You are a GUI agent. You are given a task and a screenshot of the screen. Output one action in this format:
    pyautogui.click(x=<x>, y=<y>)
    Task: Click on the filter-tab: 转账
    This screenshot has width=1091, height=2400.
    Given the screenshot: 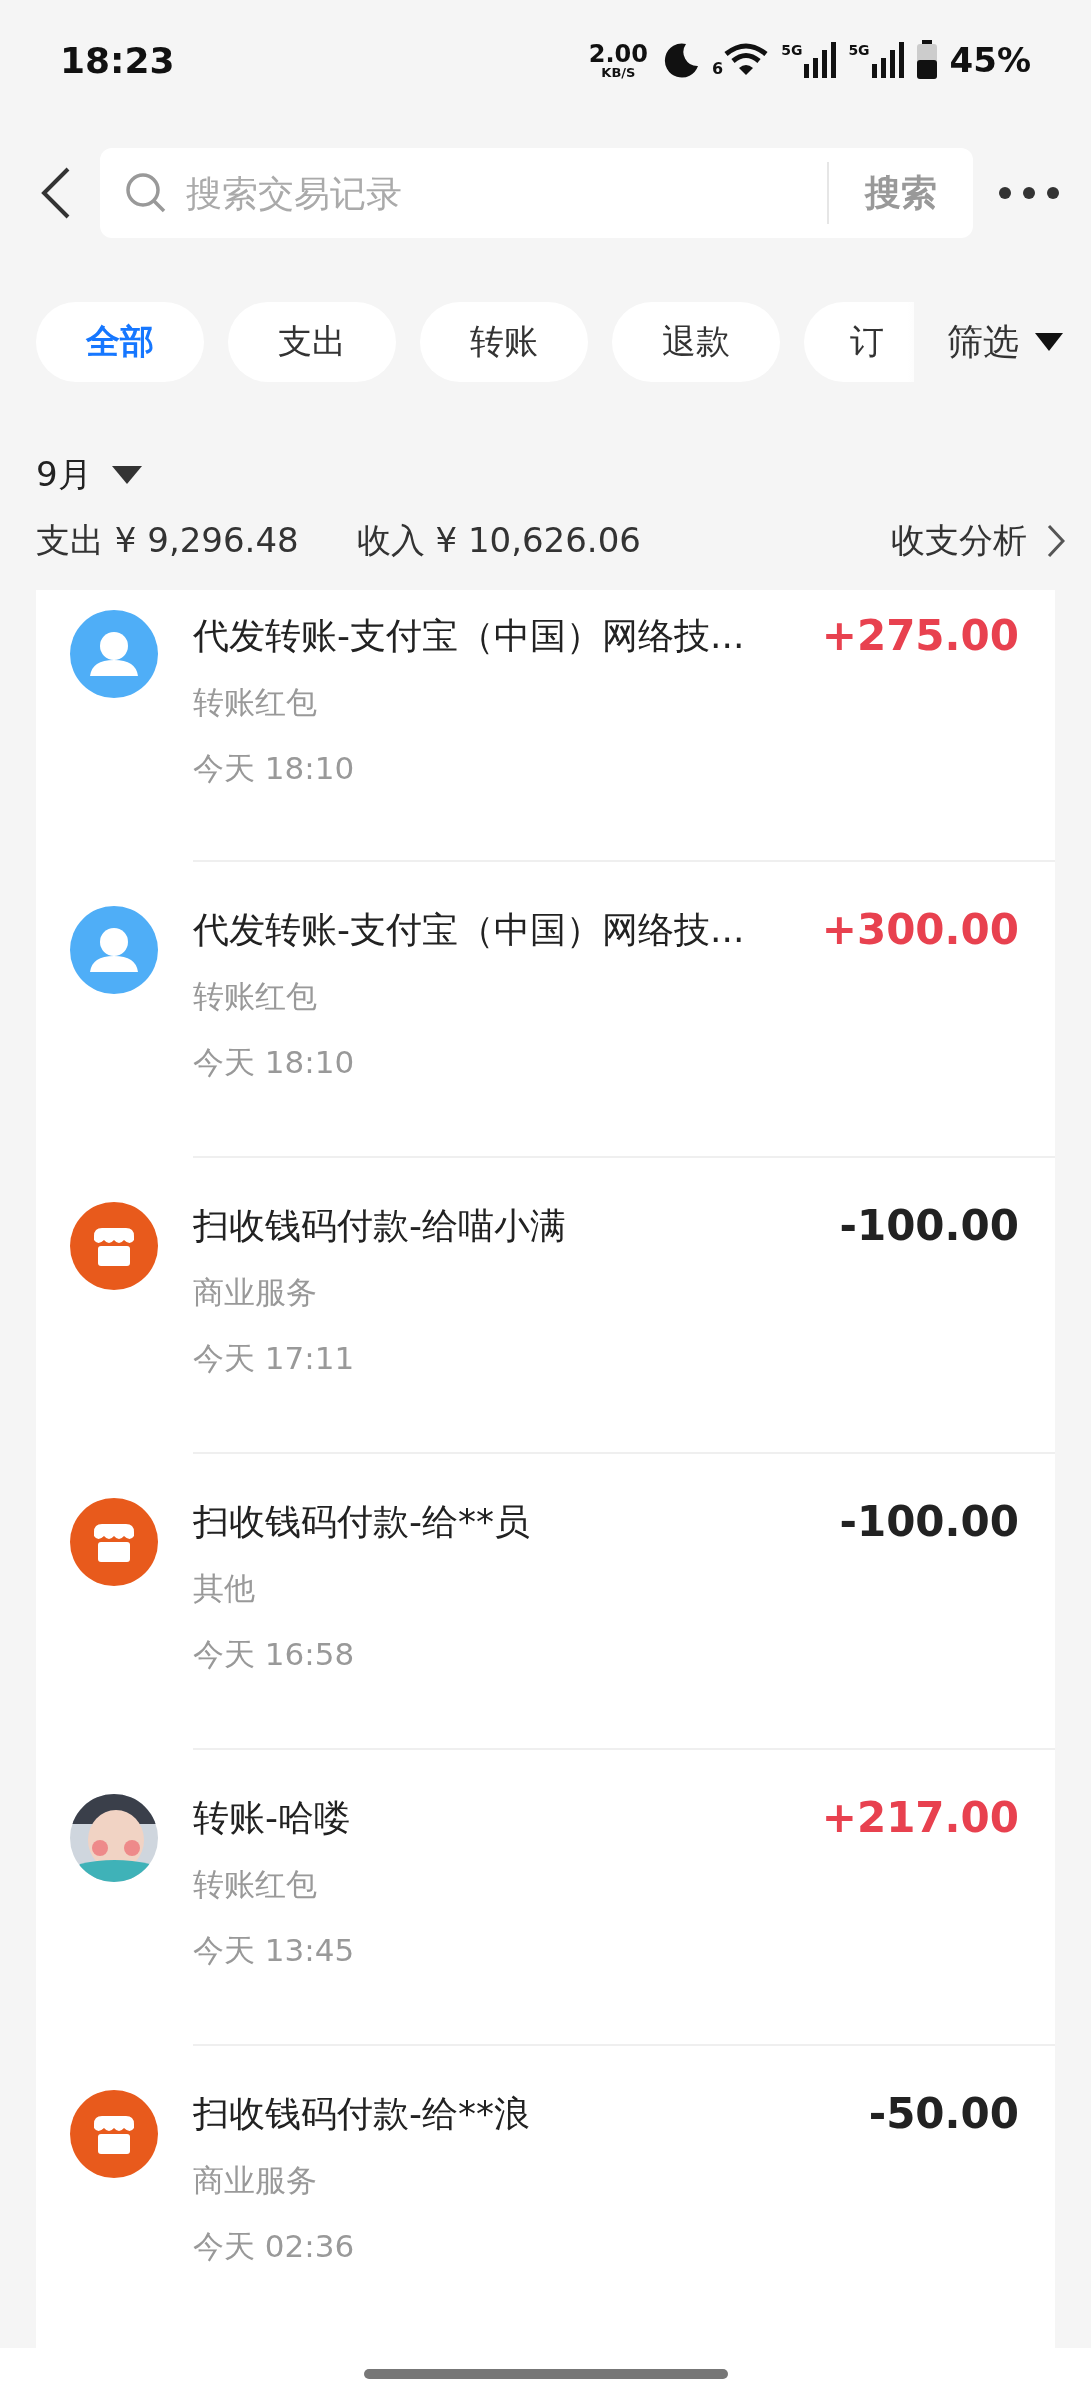 What is the action you would take?
    pyautogui.click(x=504, y=342)
    